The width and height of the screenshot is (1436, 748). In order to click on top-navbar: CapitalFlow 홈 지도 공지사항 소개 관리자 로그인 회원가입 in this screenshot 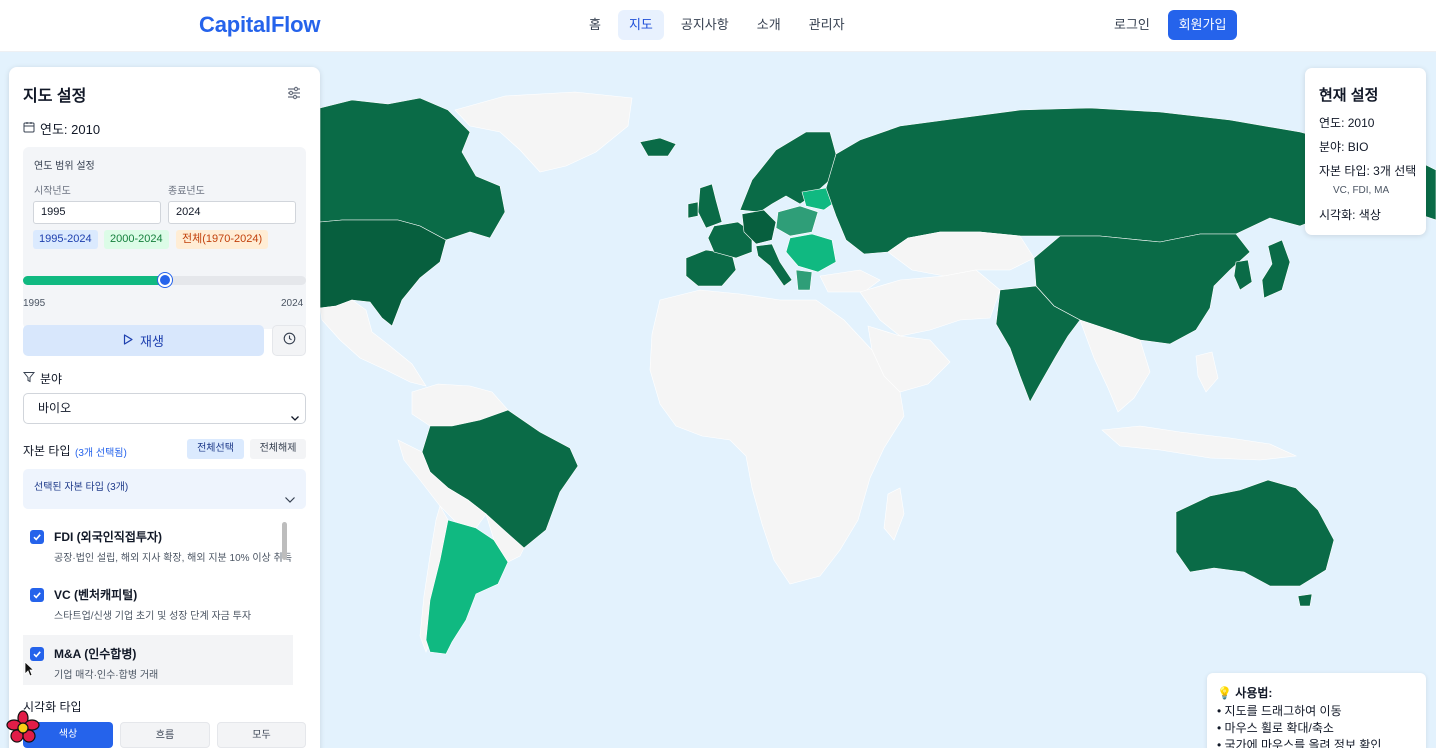, I will do `click(718, 26)`.